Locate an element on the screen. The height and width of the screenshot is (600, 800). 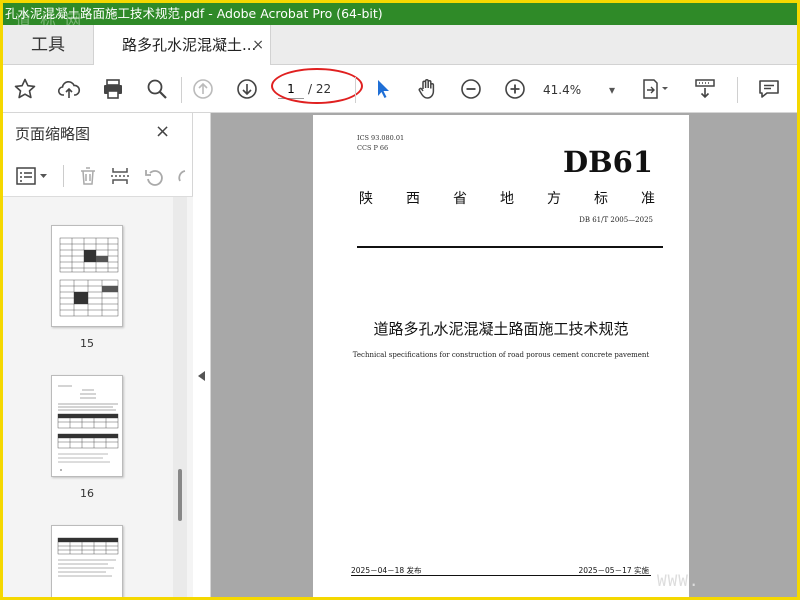
previous-page-button is located at coordinates (203, 89).